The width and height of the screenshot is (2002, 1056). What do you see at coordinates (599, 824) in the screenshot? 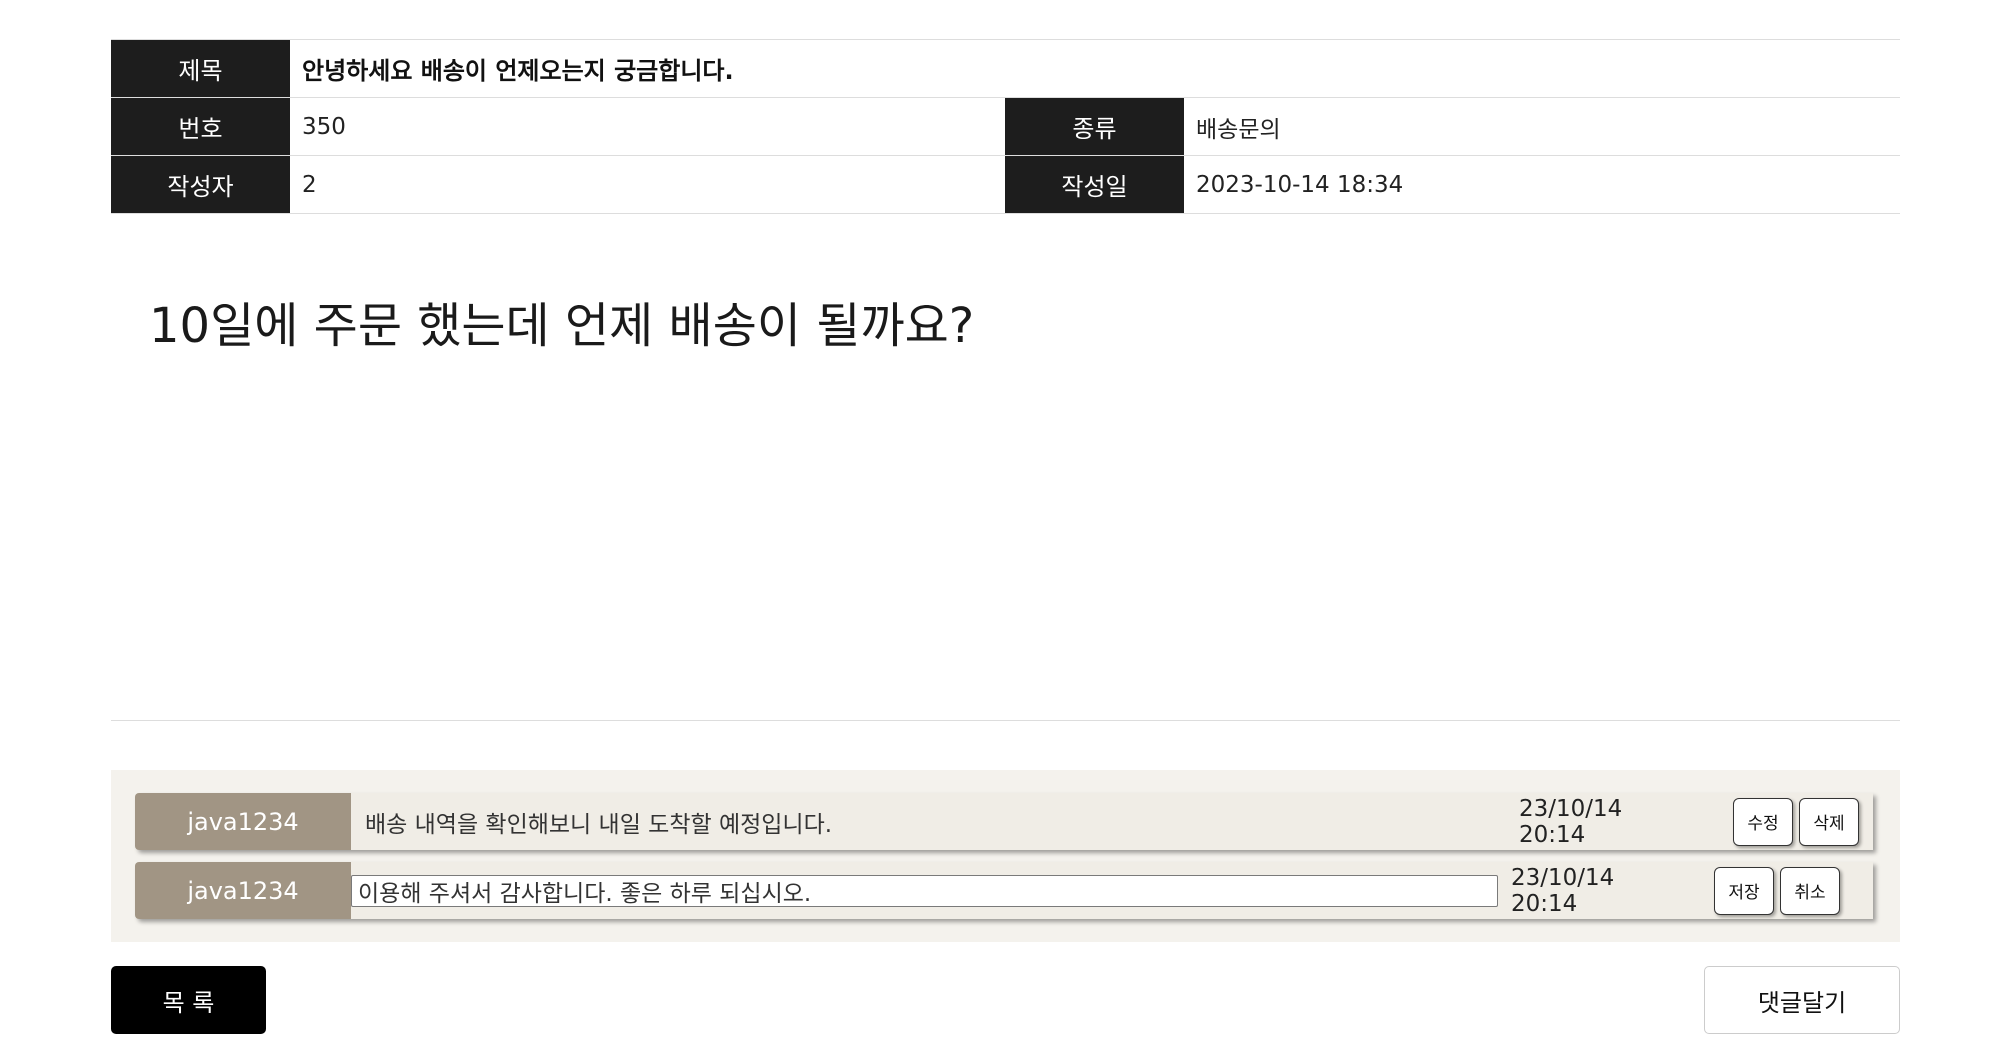
I see `comment-text: 배송 내역을 확인해보니 내일 도착할 예정입니다.` at bounding box center [599, 824].